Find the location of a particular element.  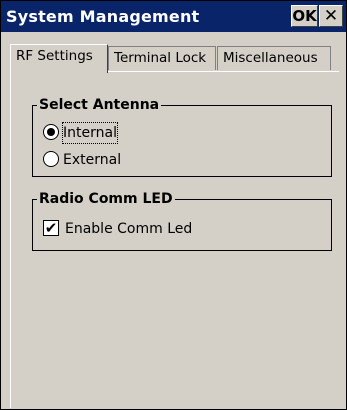

close-icon: ✕ is located at coordinates (331, 16).